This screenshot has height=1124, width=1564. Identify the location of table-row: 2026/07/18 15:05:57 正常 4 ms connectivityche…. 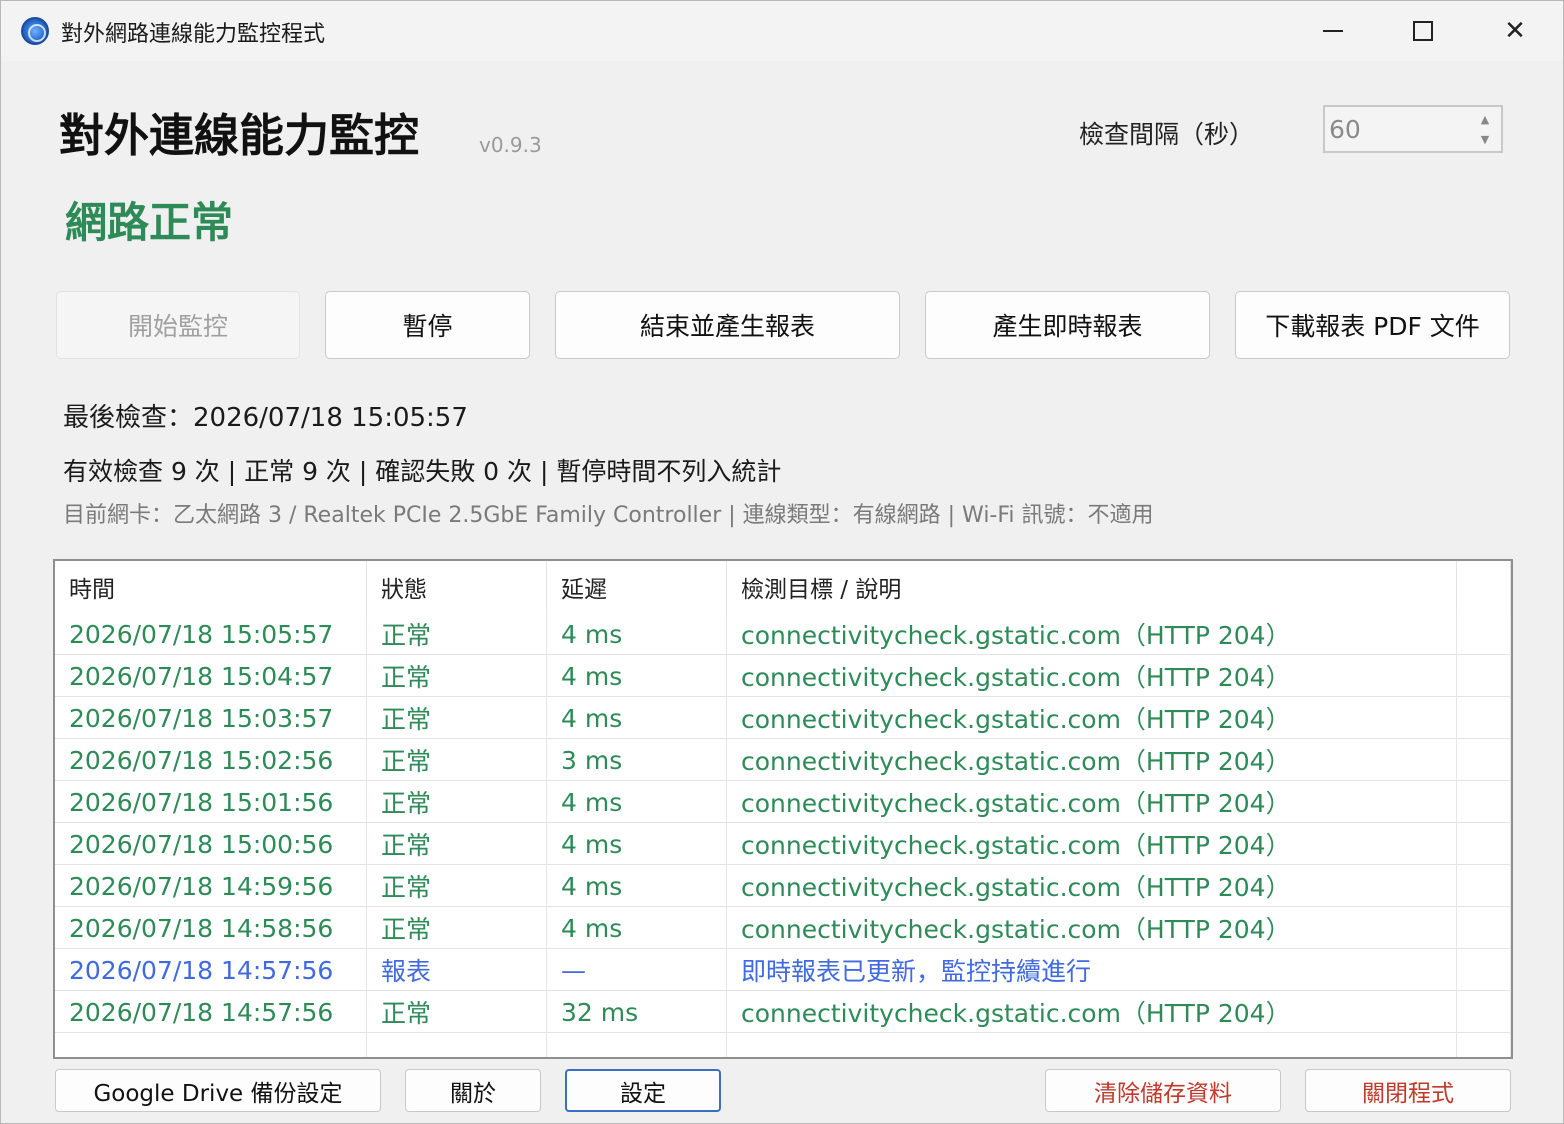
(783, 634).